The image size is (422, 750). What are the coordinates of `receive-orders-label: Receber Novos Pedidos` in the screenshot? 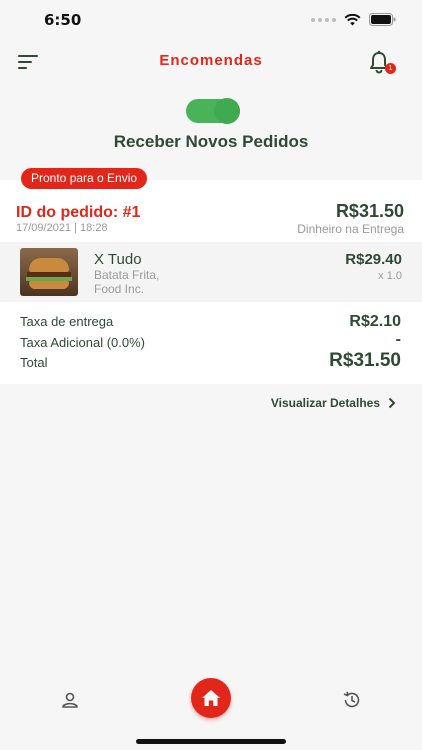 It's located at (211, 141).